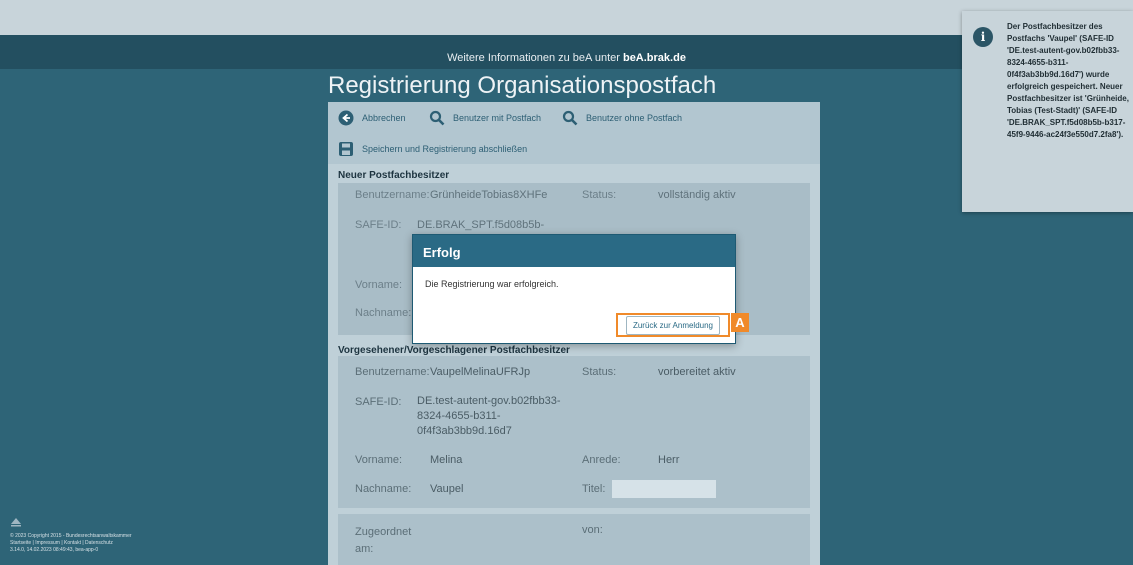  What do you see at coordinates (392, 195) in the screenshot?
I see `new-owner-username-label: Benutzername:` at bounding box center [392, 195].